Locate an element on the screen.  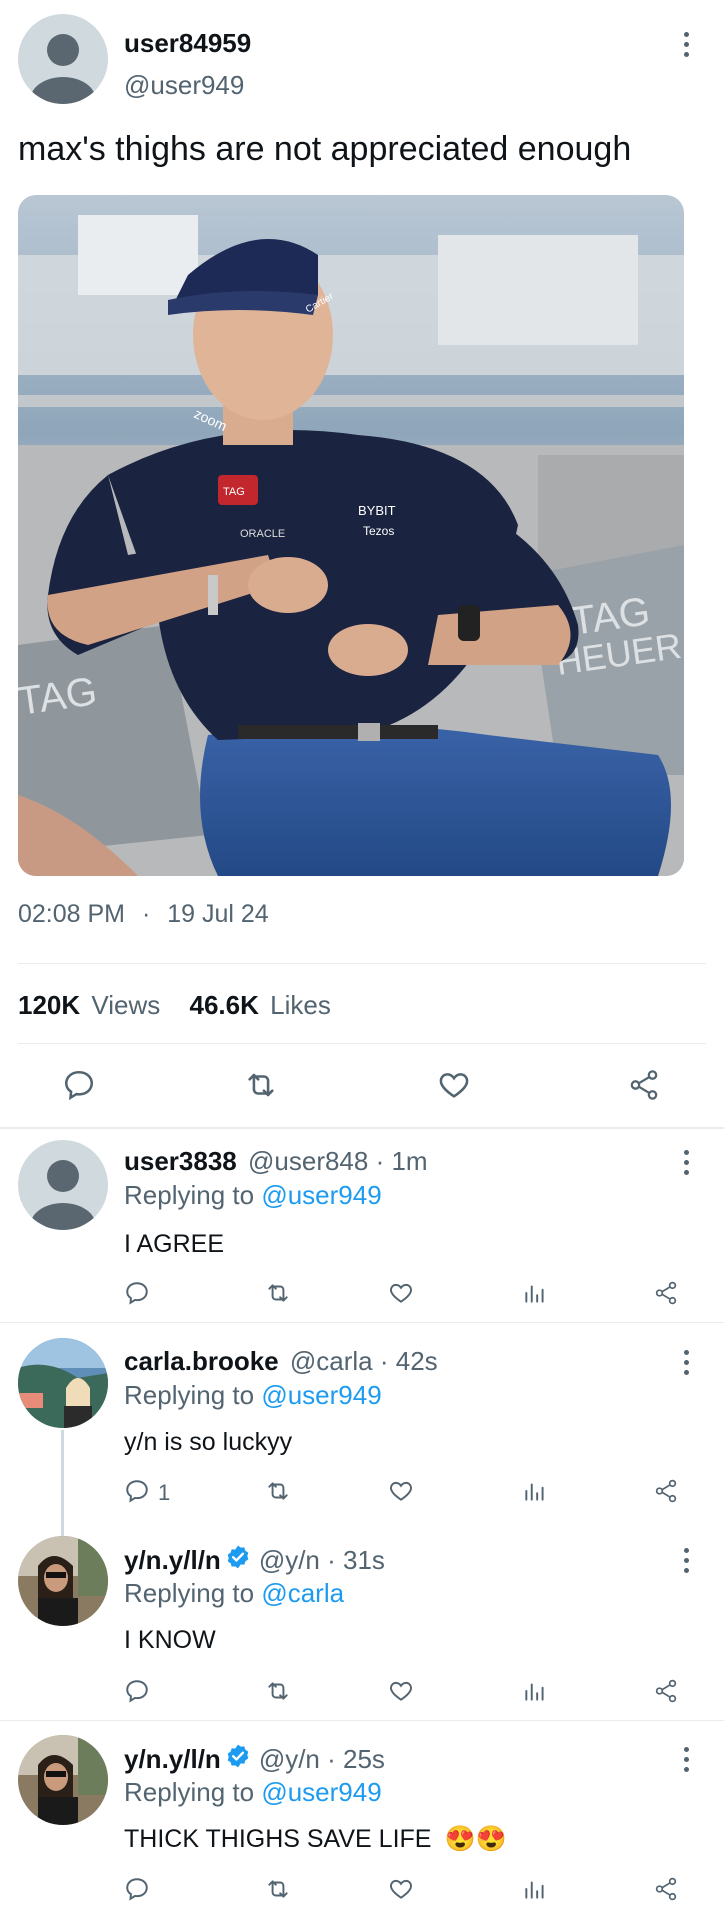
reply-header: y/n.y/l/n @y/n · 25s is located at coordinates (254, 1759).